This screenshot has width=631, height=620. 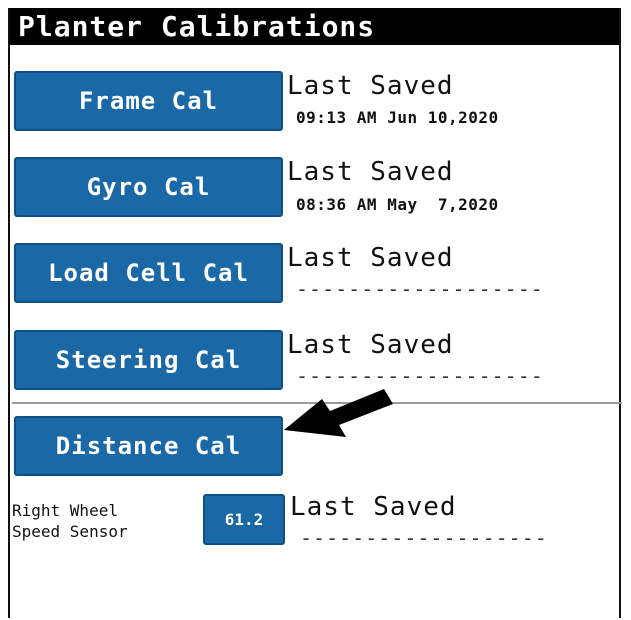 What do you see at coordinates (244, 519) in the screenshot?
I see `speed-sensor-value-button: 61.2` at bounding box center [244, 519].